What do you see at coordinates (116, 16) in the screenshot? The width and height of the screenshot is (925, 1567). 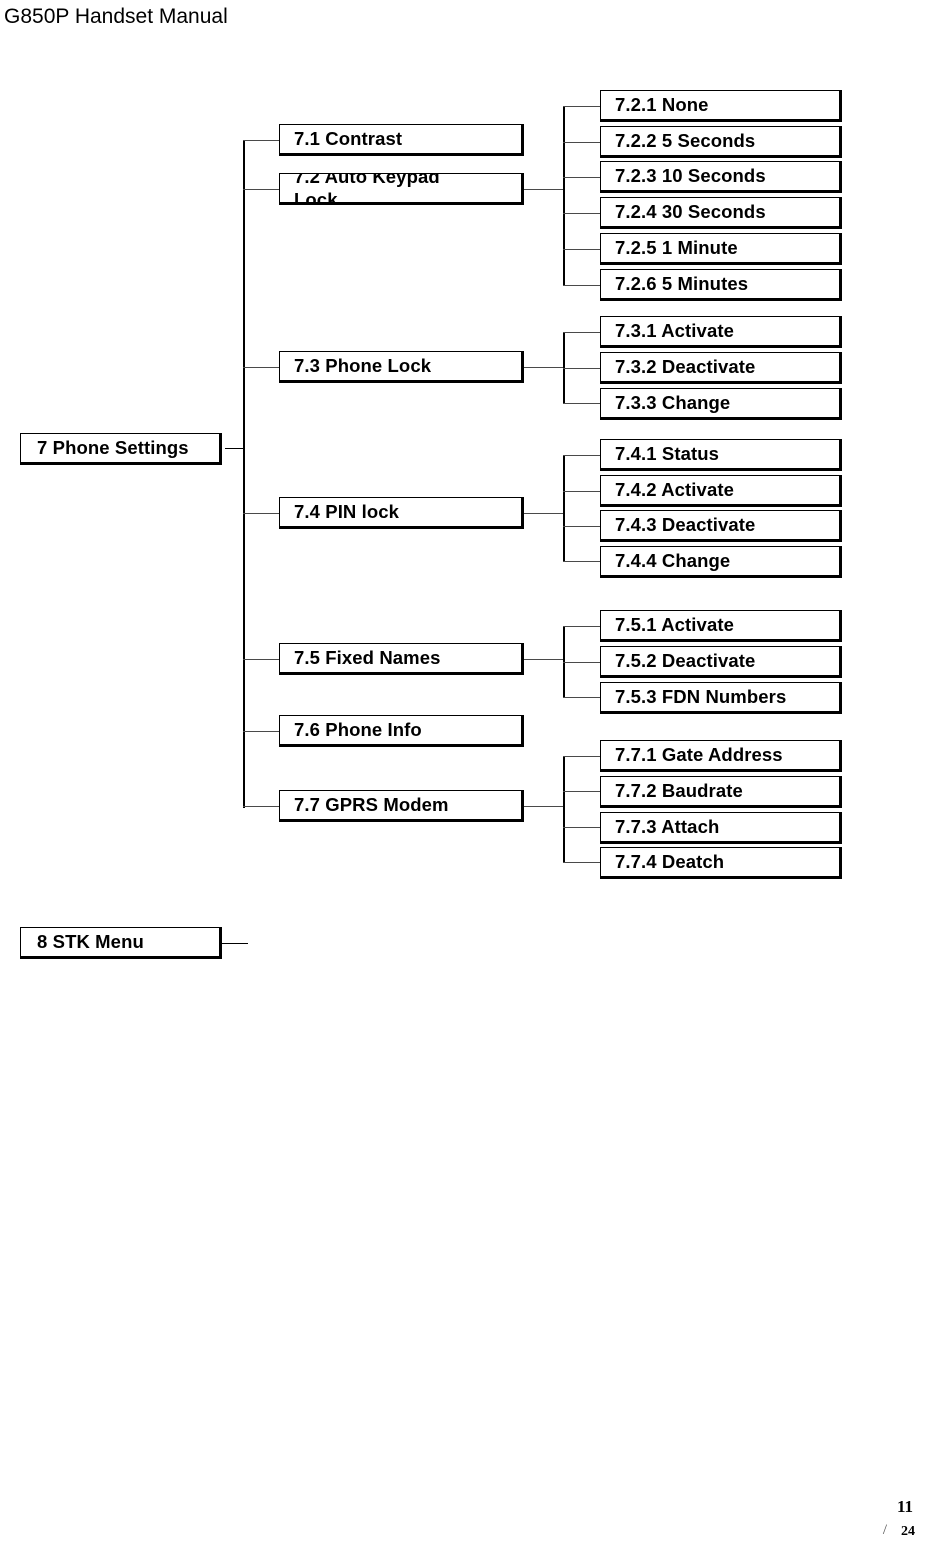 I see `document-header-title: G850P Handset Manual` at bounding box center [116, 16].